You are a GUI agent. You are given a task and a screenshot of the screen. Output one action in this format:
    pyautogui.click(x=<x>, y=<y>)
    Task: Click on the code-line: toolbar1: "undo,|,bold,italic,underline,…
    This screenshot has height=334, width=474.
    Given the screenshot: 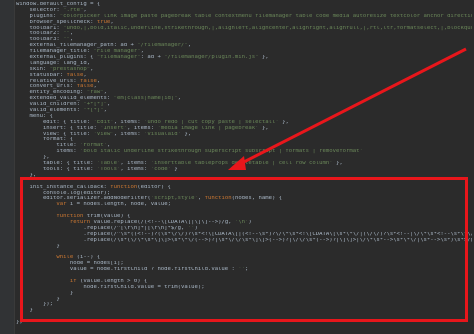 What is the action you would take?
    pyautogui.click(x=244, y=28)
    